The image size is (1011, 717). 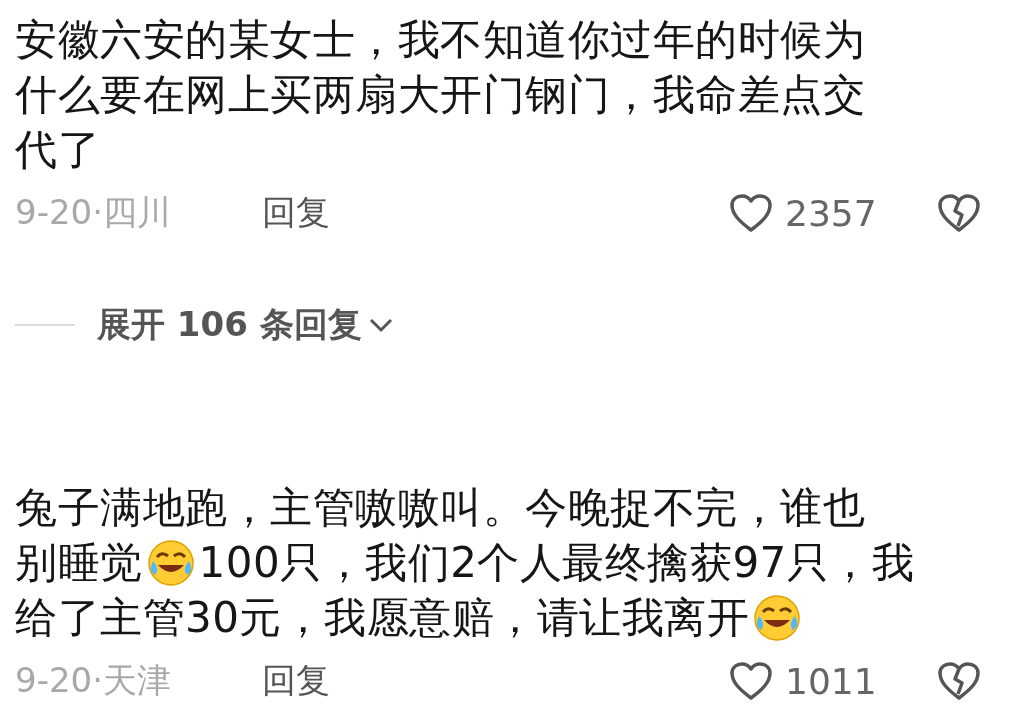 What do you see at coordinates (93, 680) in the screenshot?
I see `comment-date-location: 9-20·天津` at bounding box center [93, 680].